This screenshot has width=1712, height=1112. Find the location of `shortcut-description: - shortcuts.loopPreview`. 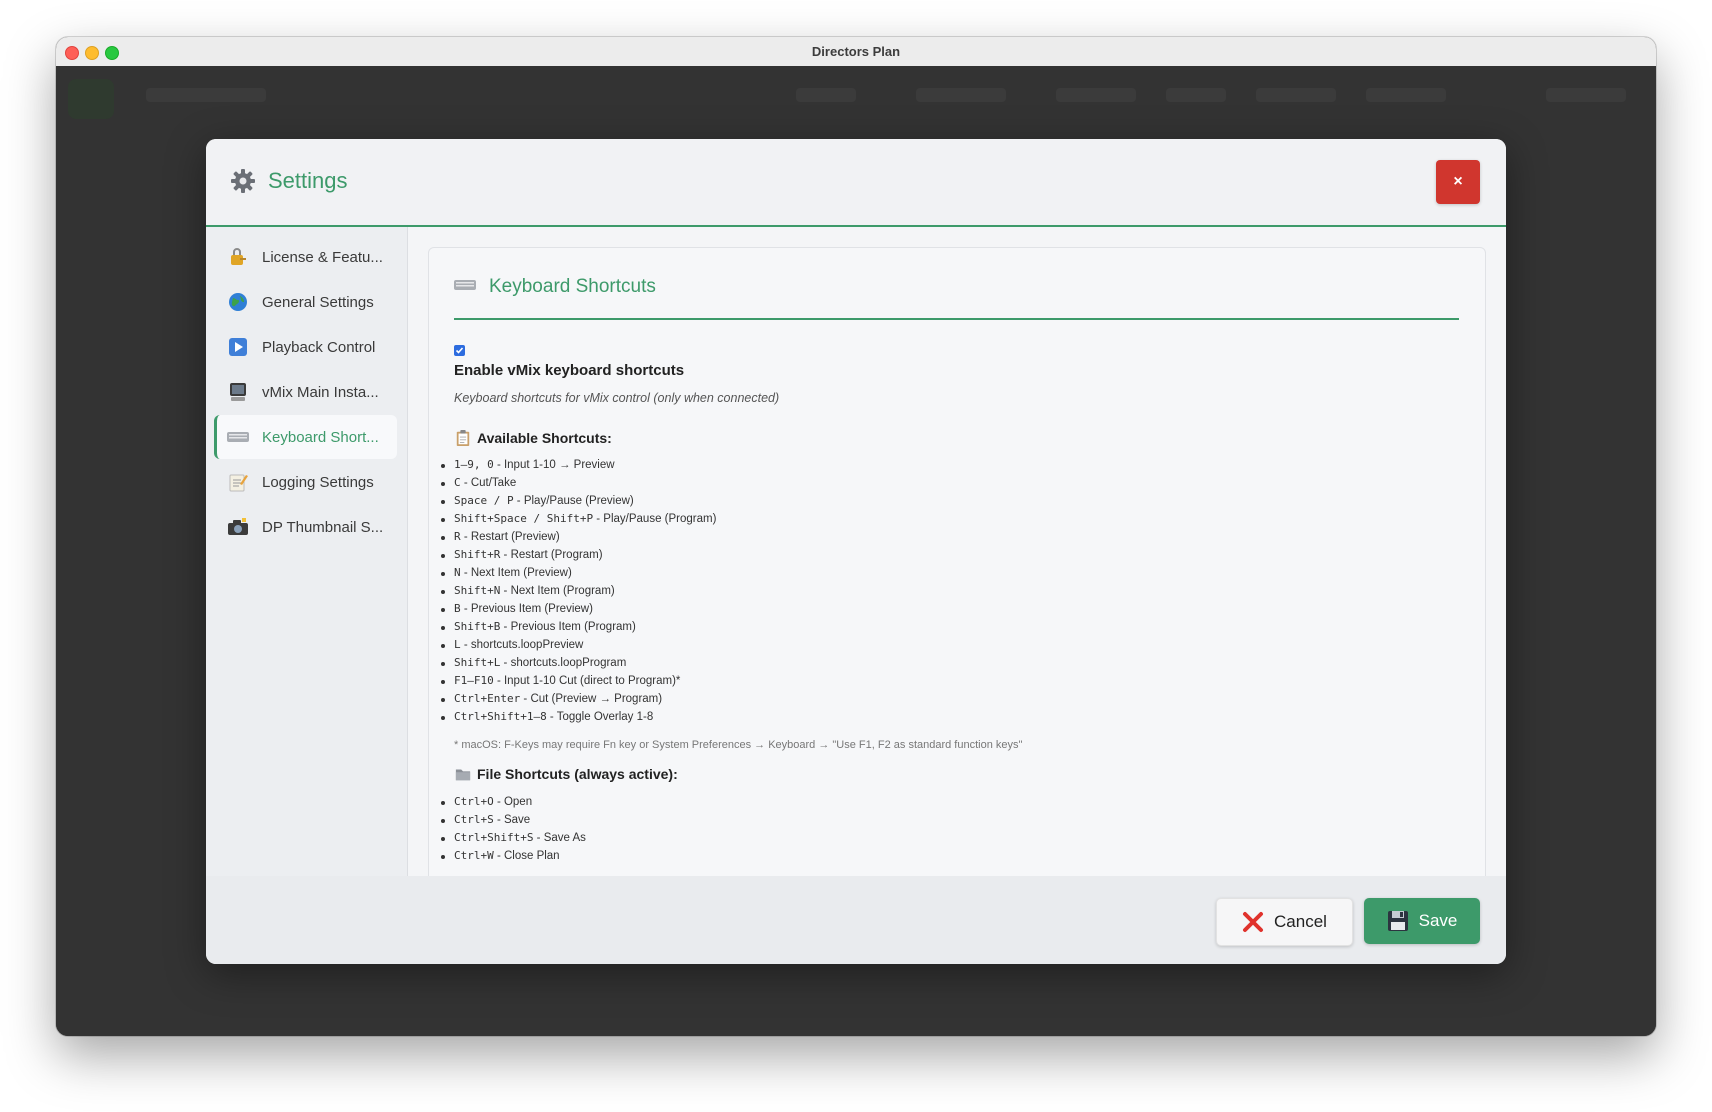

shortcut-description: - shortcuts.loopPreview is located at coordinates (522, 645).